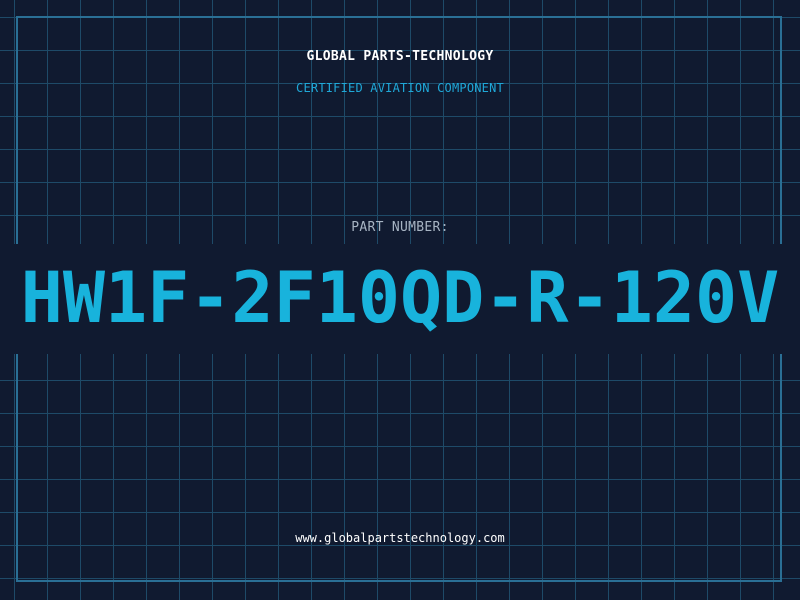 This screenshot has height=600, width=800. Describe the element at coordinates (400, 227) in the screenshot. I see `part-number-label: PART NUMBER:` at that location.